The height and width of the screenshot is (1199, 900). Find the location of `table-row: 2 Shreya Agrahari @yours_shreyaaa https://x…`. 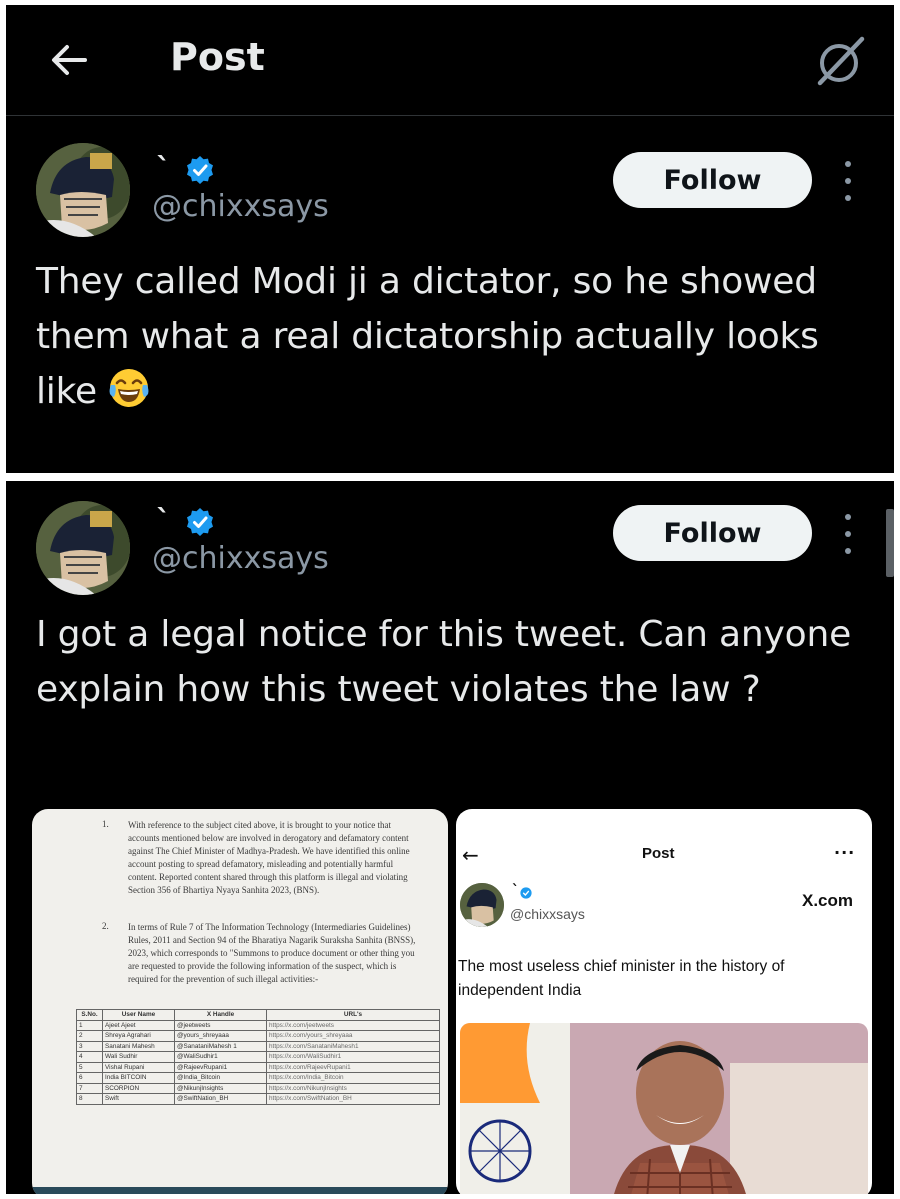

table-row: 2 Shreya Agrahari @yours_shreyaaa https://x… is located at coordinates (258, 1036).